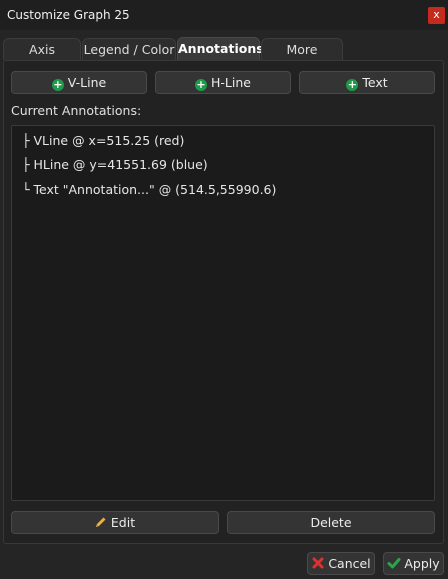  I want to click on list-item: ├ HLine @ y=41551.69 (blue), so click(115, 164).